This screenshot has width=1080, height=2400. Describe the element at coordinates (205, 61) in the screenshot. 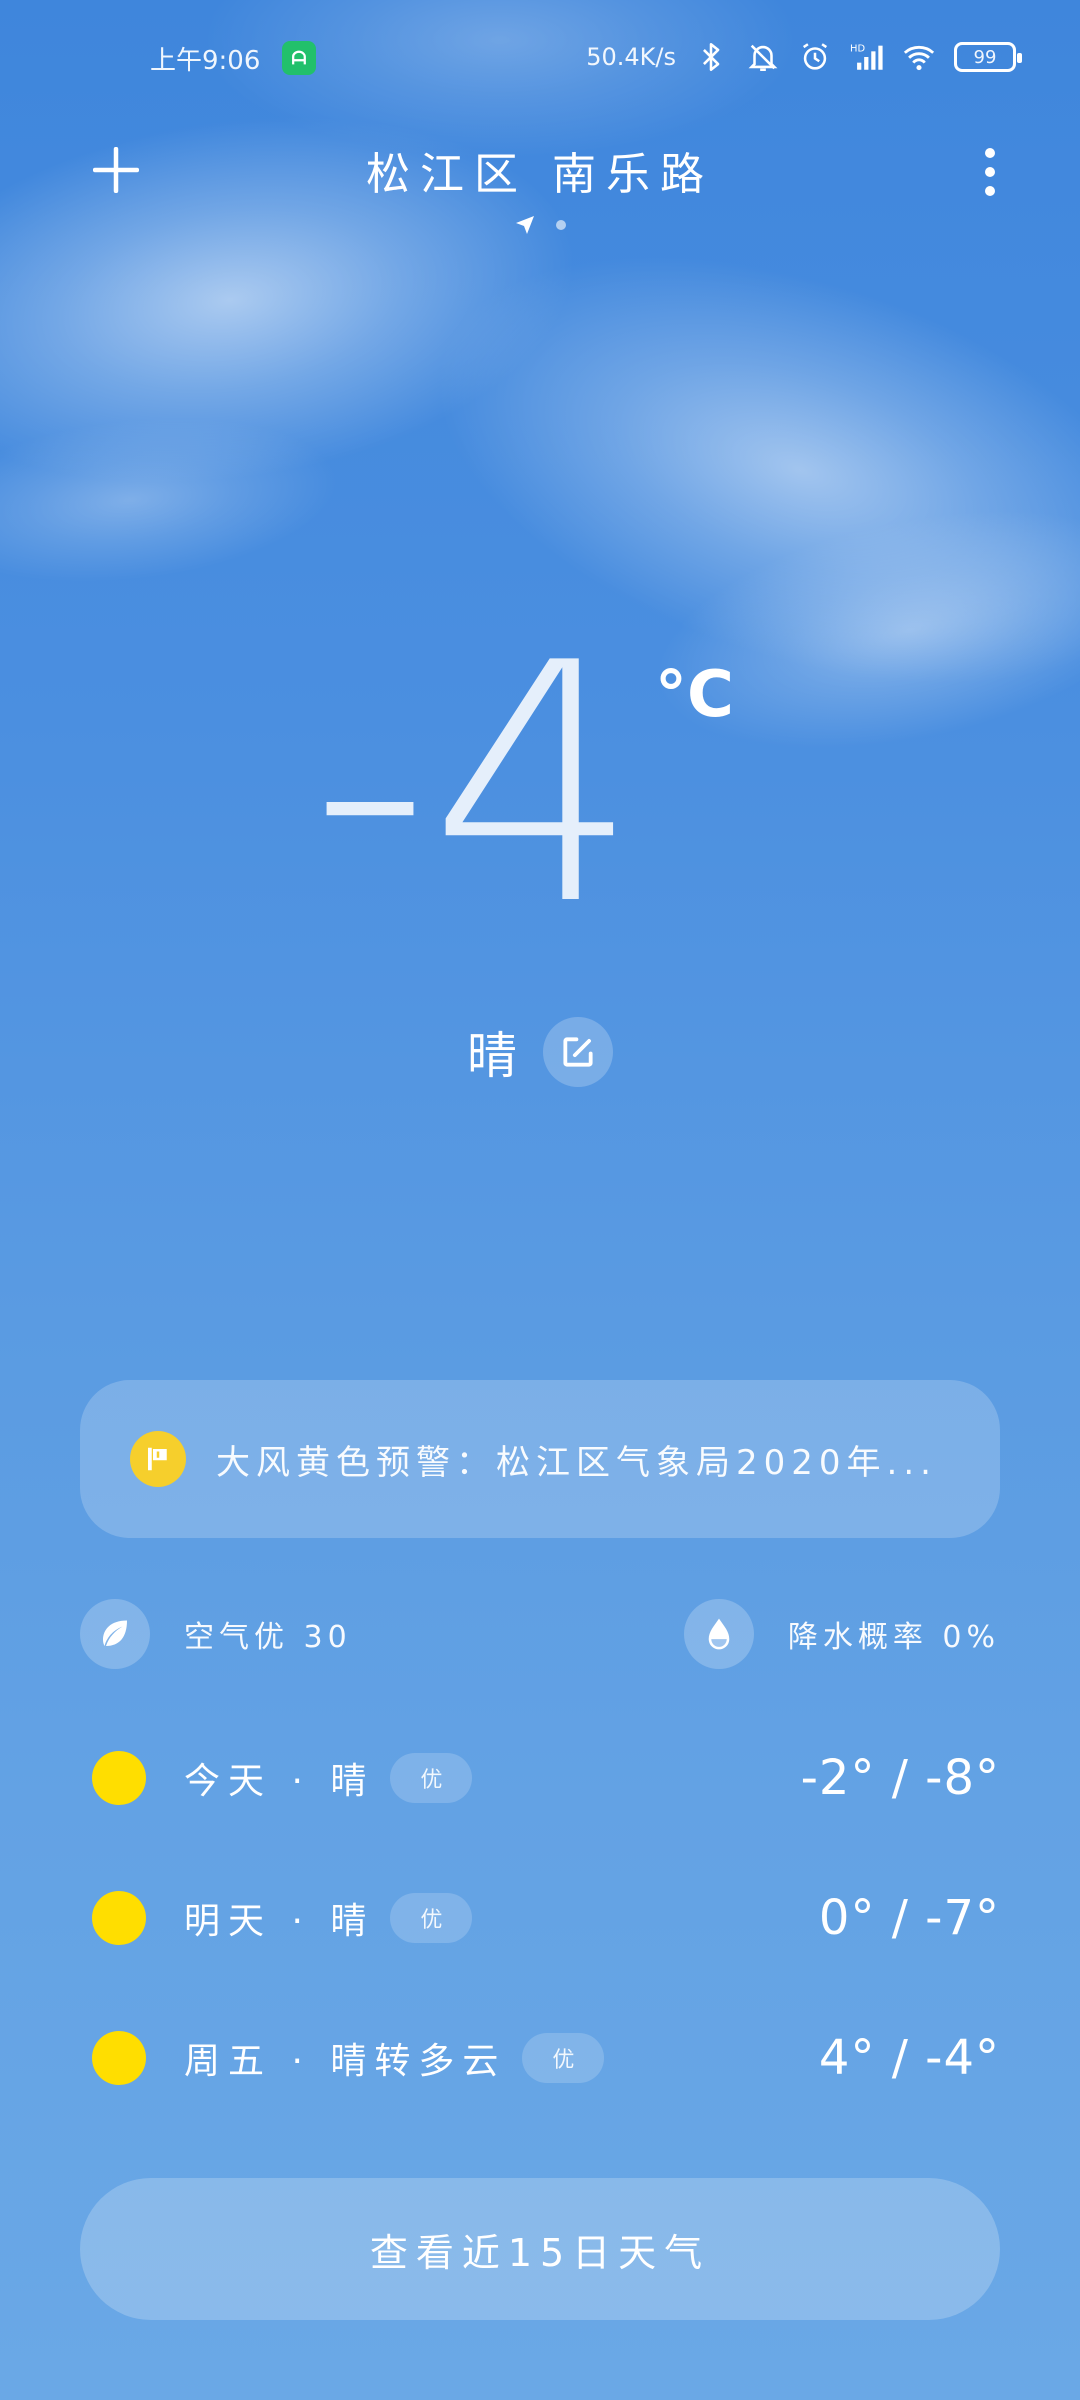

I see `status-time: 上午9:06` at that location.